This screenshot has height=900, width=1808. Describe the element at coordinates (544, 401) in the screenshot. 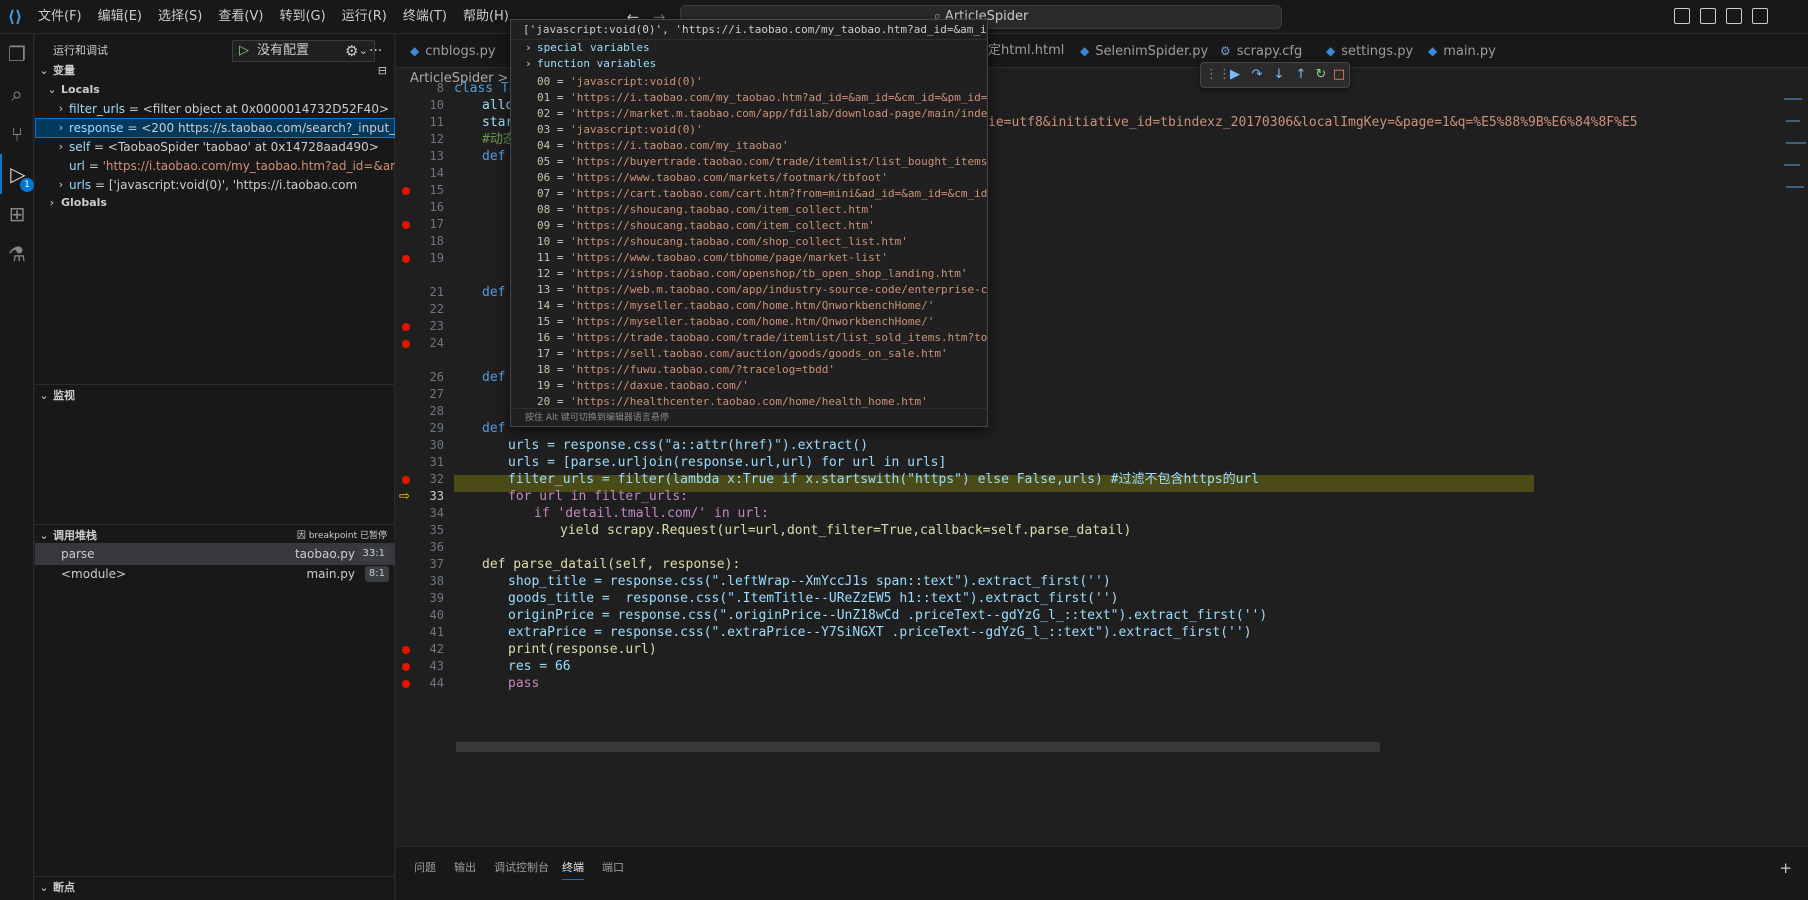

I see `hover-item-index: 20` at that location.